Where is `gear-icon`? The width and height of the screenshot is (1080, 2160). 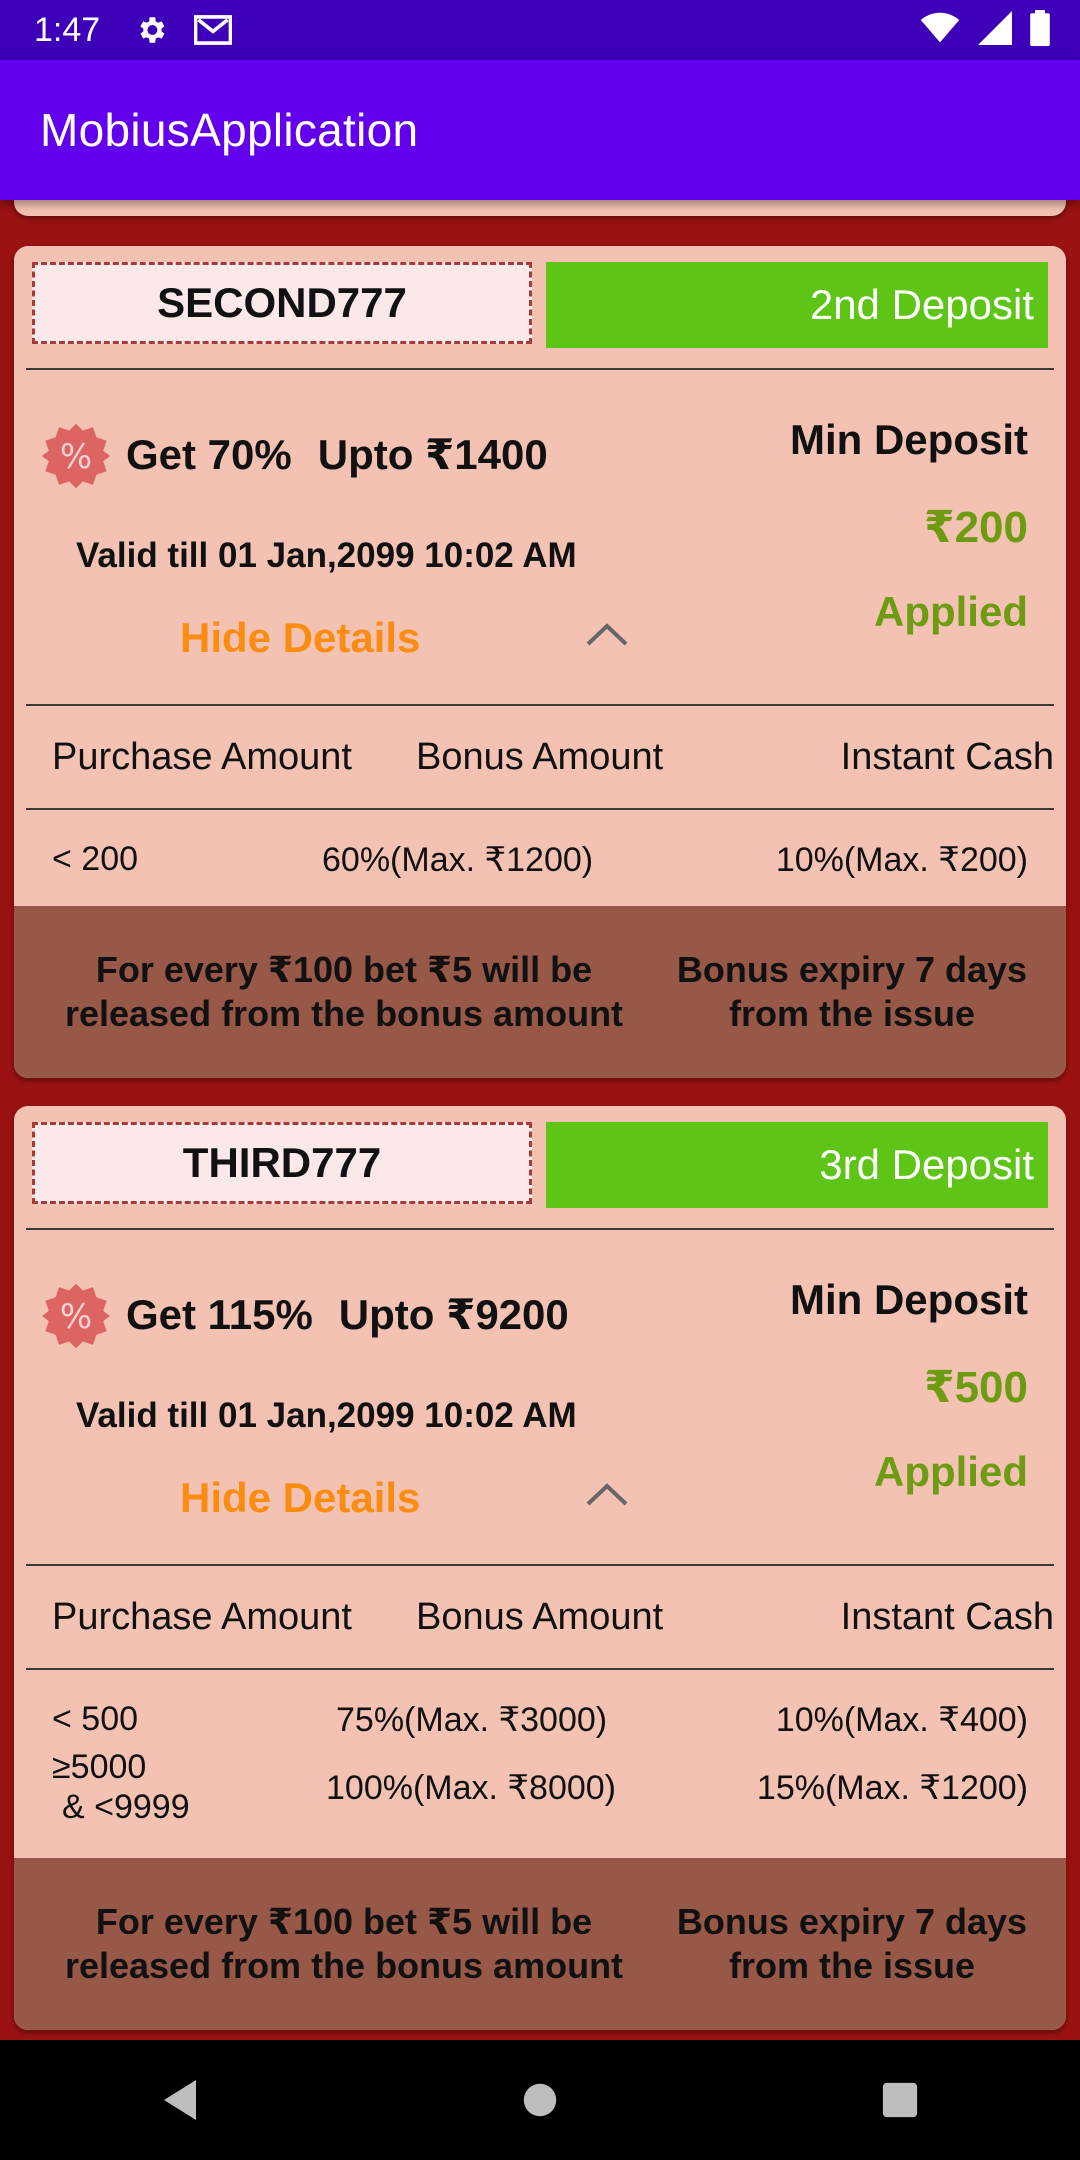 gear-icon is located at coordinates (152, 30).